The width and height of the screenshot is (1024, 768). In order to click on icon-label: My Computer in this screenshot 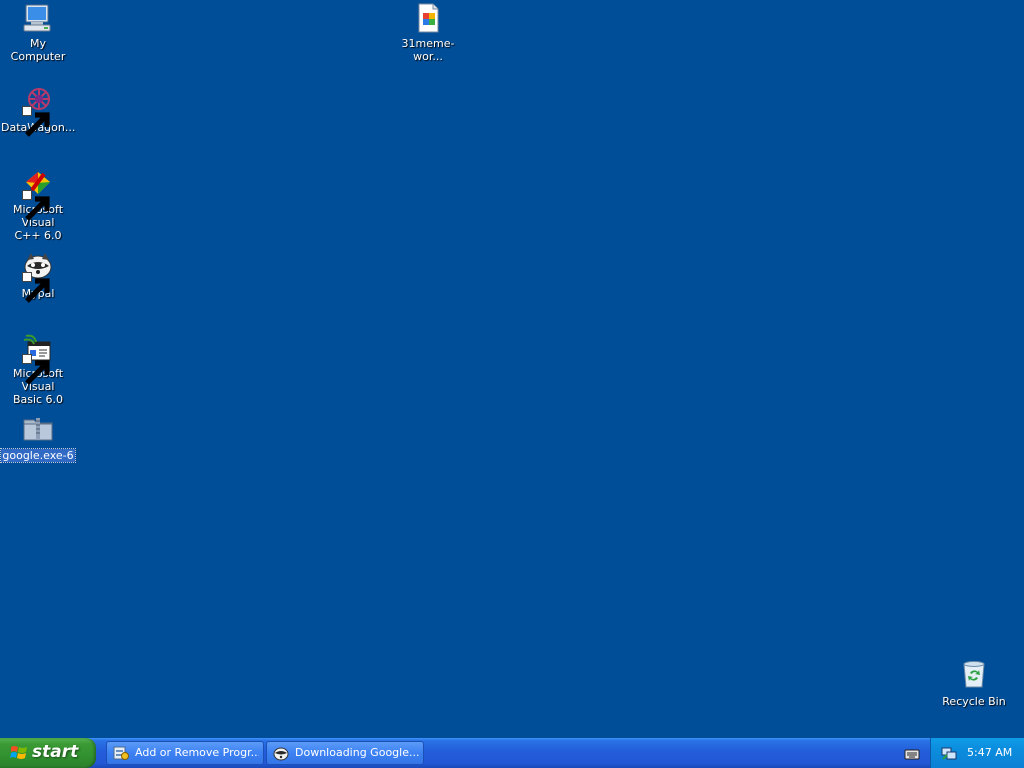, I will do `click(38, 50)`.